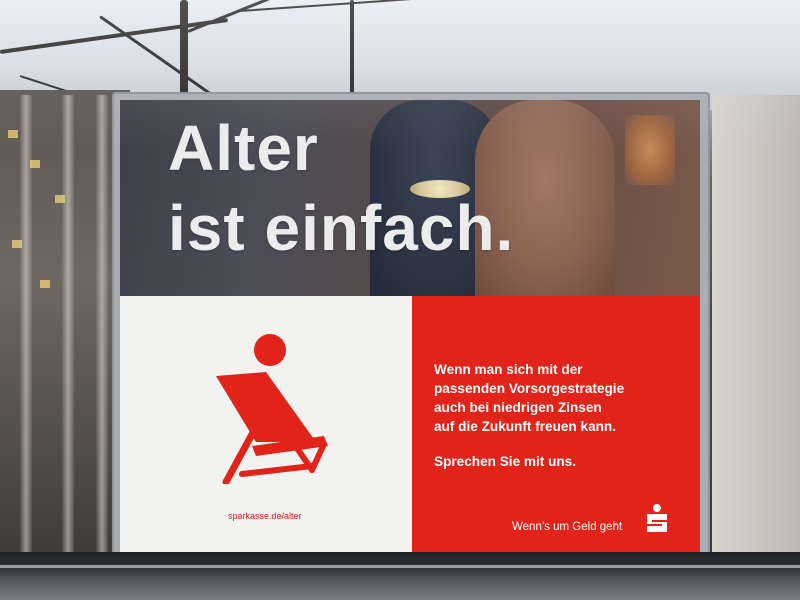 The width and height of the screenshot is (800, 600). I want to click on body-line: auf die Zukunft freuen kann., so click(525, 426).